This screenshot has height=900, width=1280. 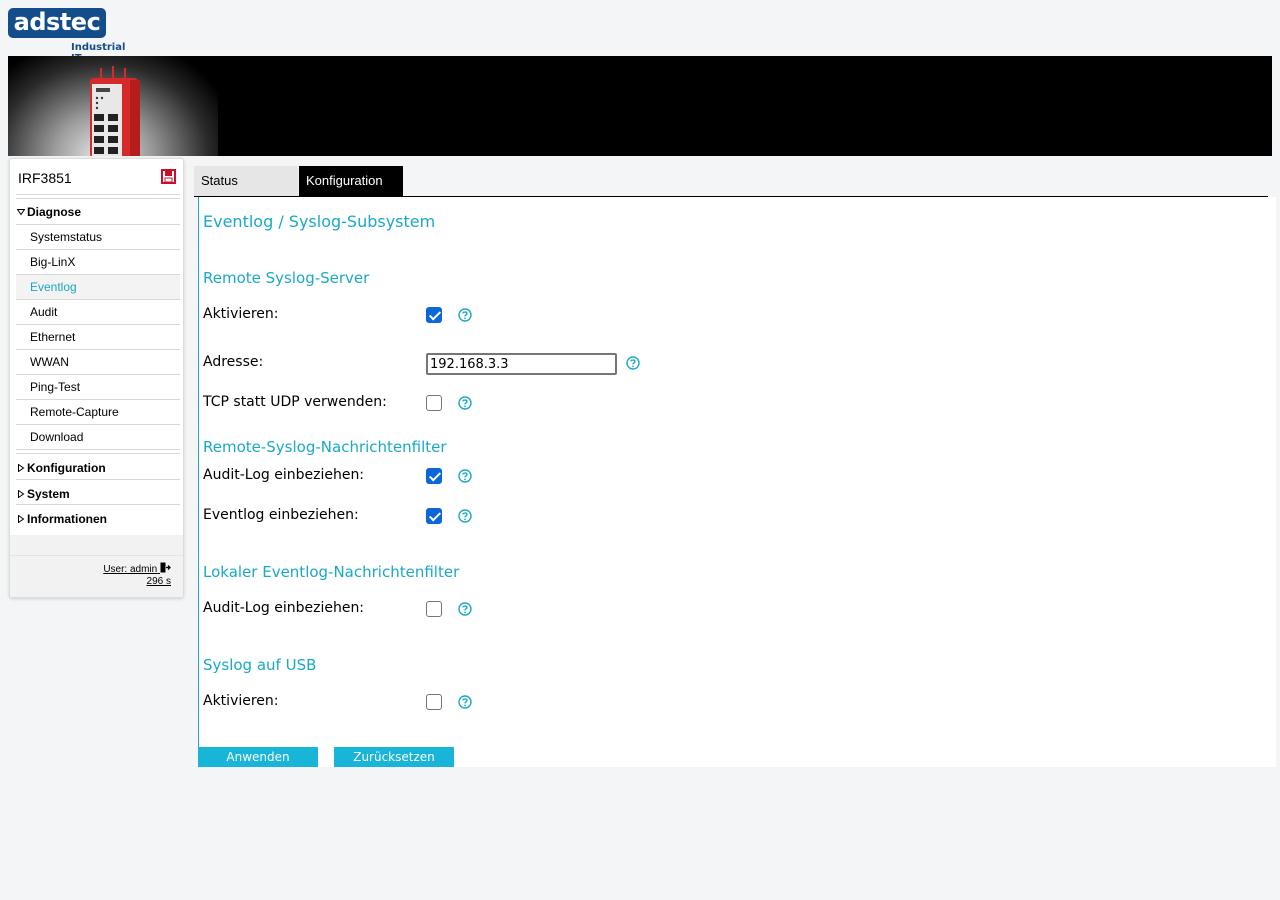 I want to click on adstec-logo: adstec Industrial IT, so click(x=73, y=36).